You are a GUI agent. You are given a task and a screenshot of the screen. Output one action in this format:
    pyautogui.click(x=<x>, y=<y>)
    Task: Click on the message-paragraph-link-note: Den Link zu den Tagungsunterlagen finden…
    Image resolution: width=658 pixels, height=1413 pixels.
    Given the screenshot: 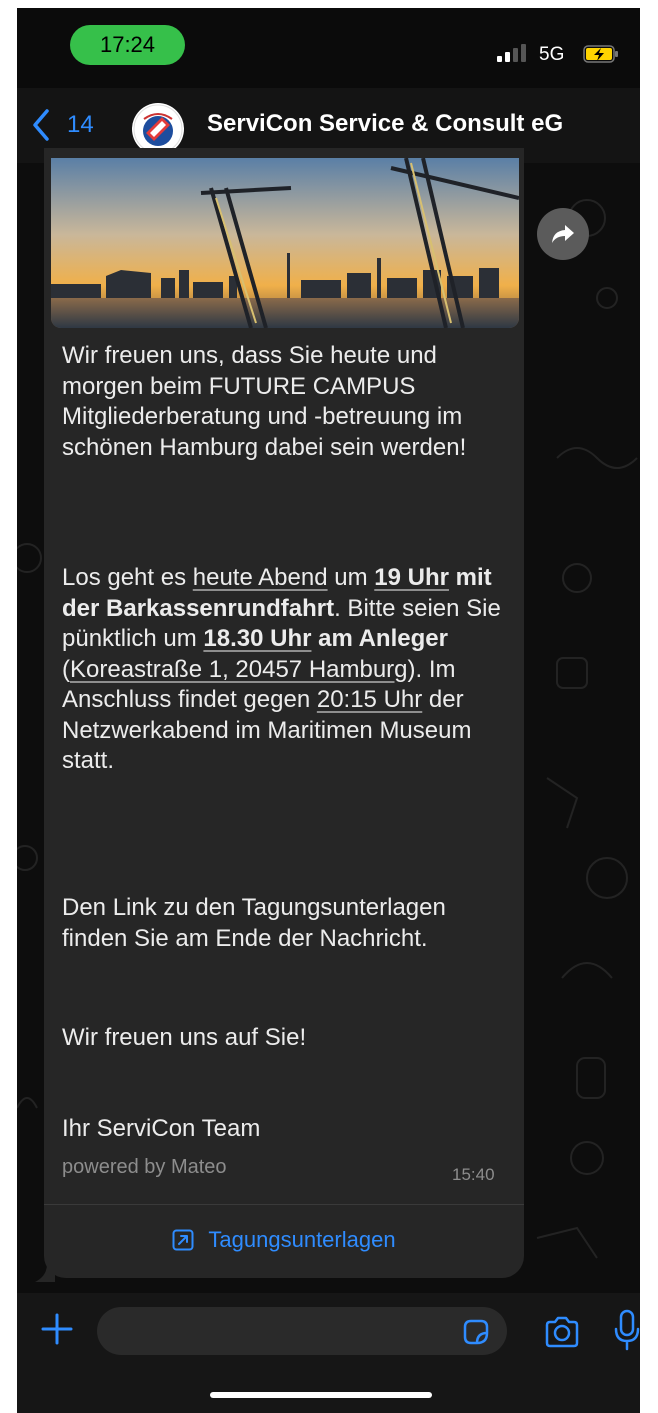 What is the action you would take?
    pyautogui.click(x=254, y=923)
    